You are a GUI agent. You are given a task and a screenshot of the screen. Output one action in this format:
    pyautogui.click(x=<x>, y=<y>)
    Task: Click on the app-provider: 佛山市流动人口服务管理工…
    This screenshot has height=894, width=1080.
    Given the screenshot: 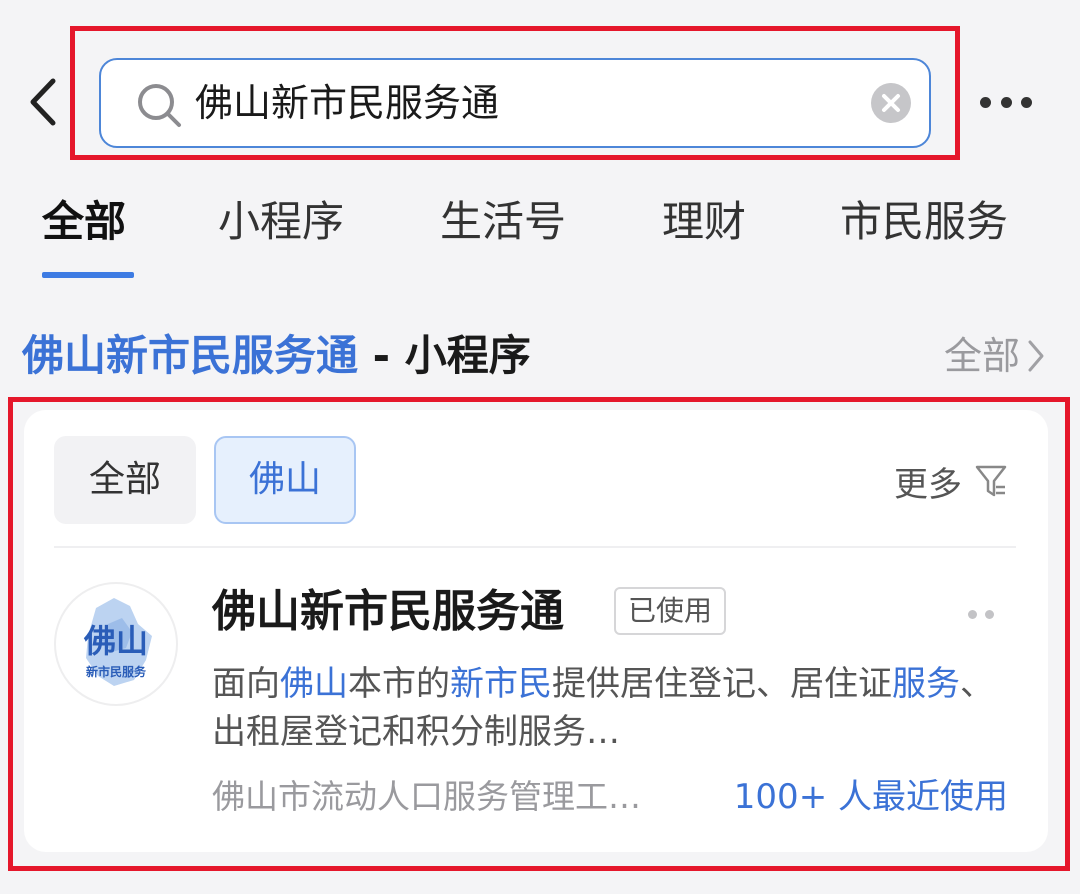 What is the action you would take?
    pyautogui.click(x=426, y=796)
    